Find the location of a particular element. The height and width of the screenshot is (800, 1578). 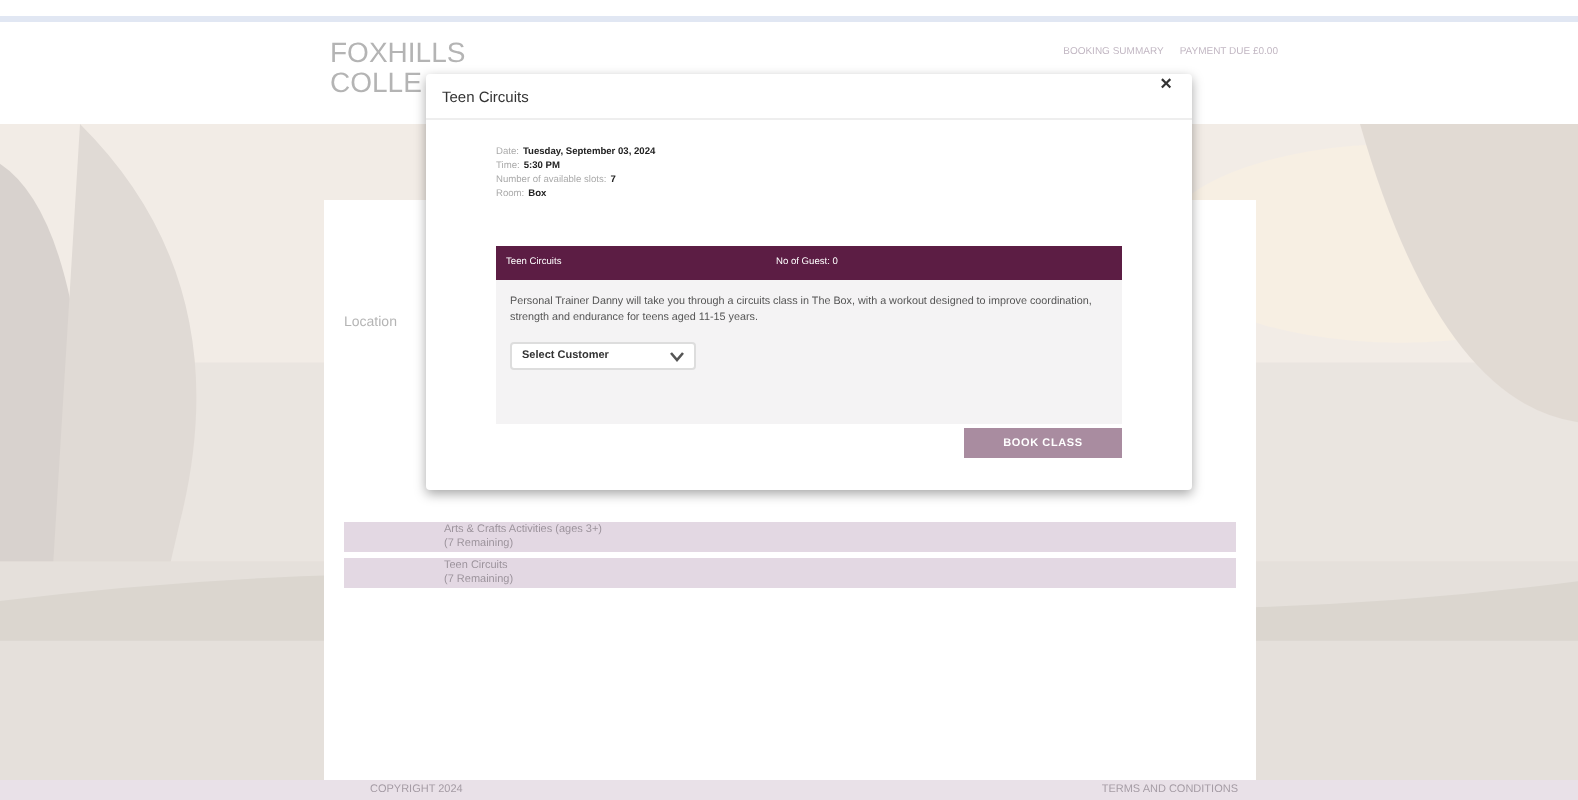

logo-text: COLLE is located at coordinates (377, 82).